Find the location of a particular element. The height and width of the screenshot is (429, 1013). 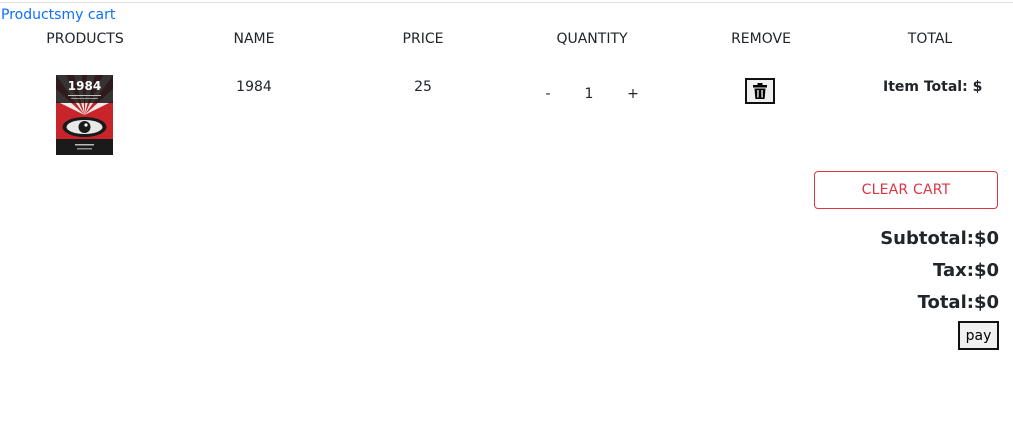

product-name: 1984 is located at coordinates (254, 87).